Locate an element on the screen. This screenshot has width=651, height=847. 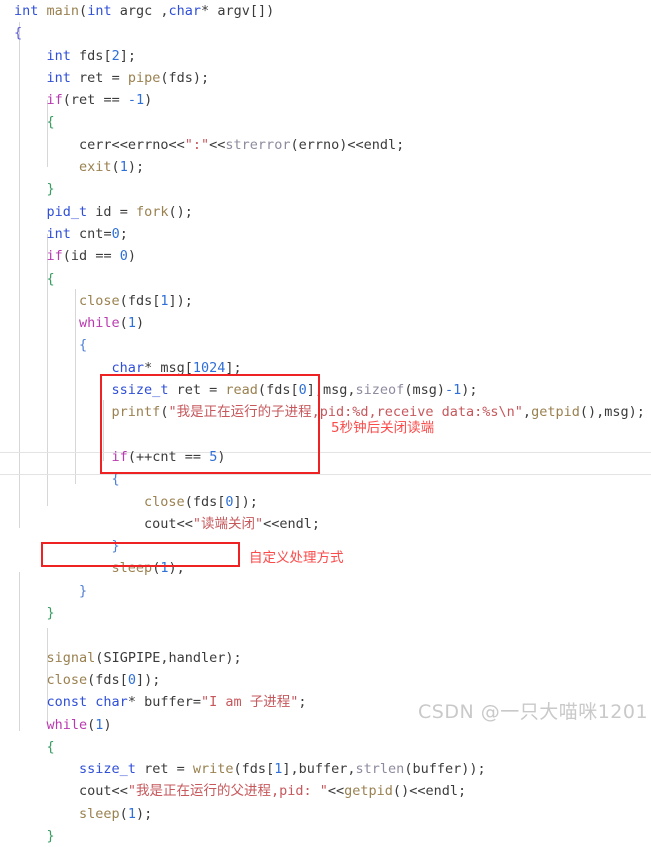
code-line: char* msg[1024]; is located at coordinates (325, 368).